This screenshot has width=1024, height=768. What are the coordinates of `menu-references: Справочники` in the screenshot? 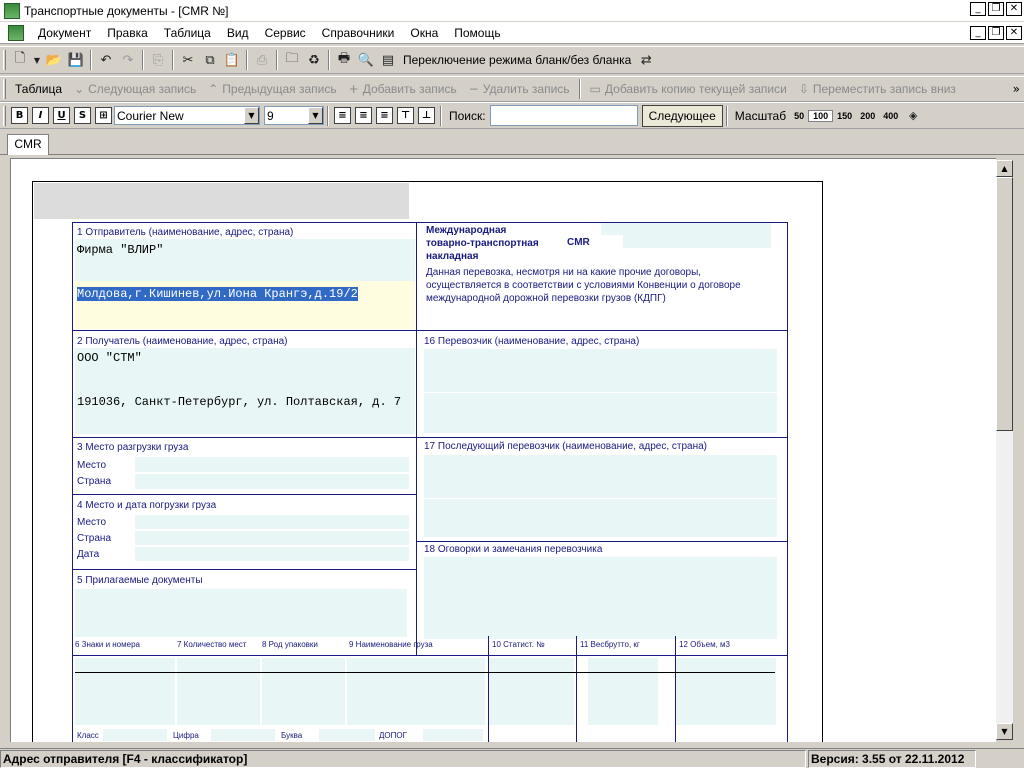 It's located at (358, 33).